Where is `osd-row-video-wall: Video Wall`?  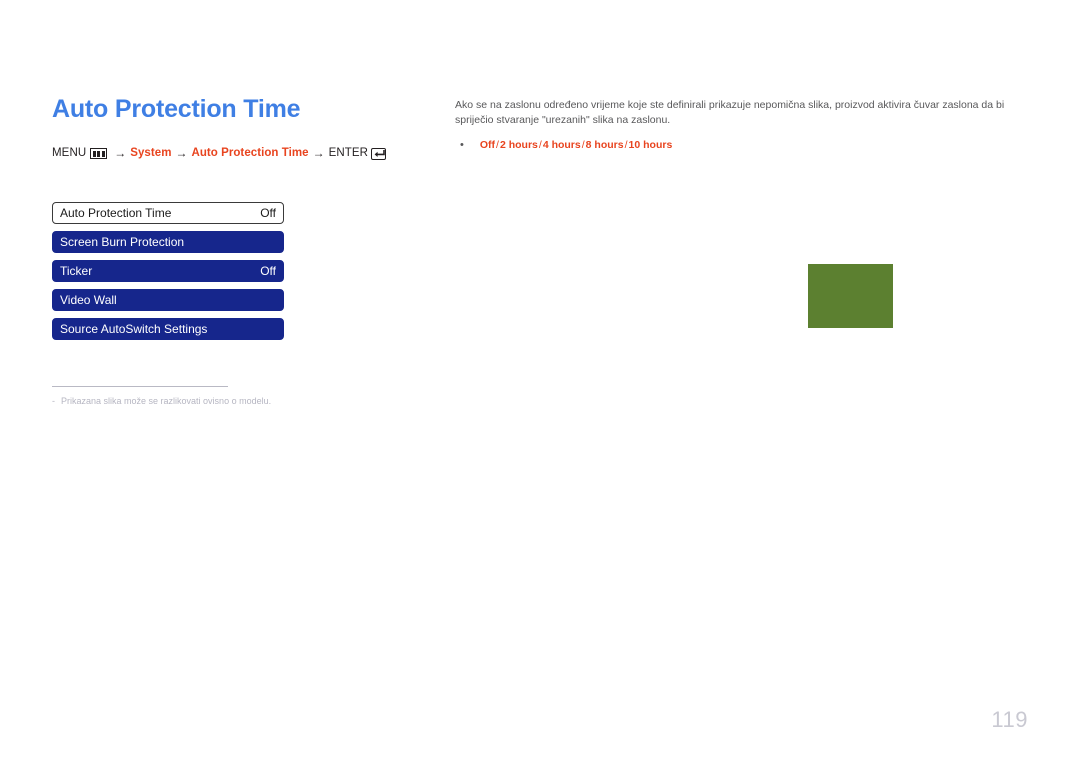
osd-row-video-wall: Video Wall is located at coordinates (168, 299).